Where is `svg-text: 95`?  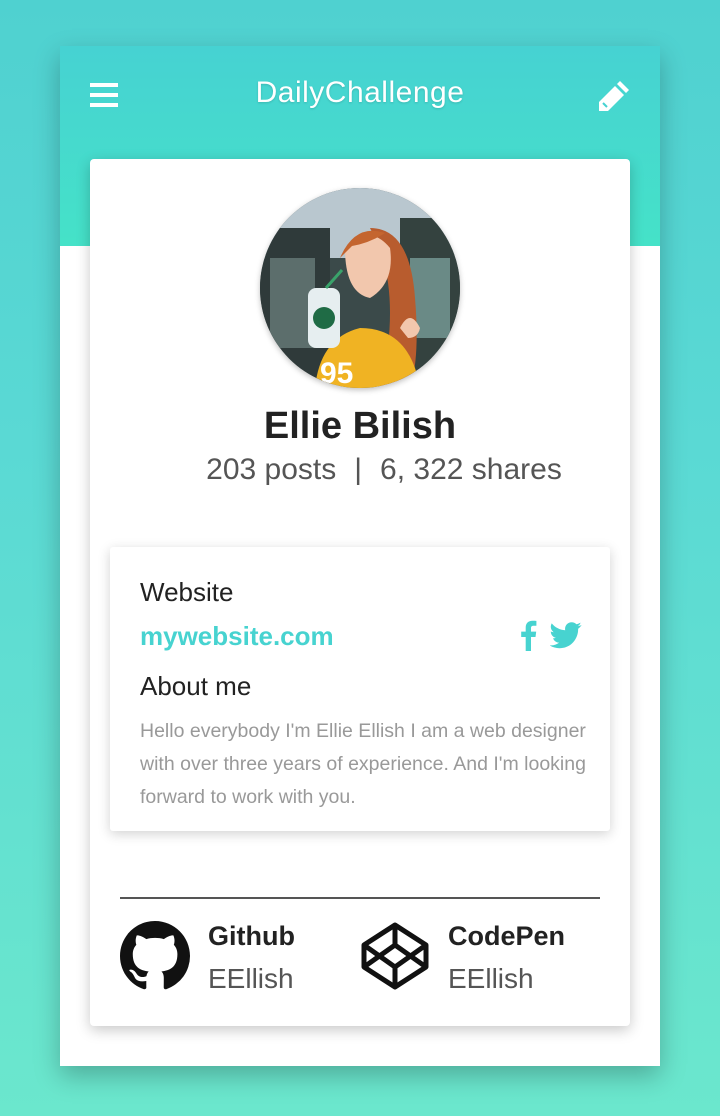
svg-text: 95 is located at coordinates (336, 372).